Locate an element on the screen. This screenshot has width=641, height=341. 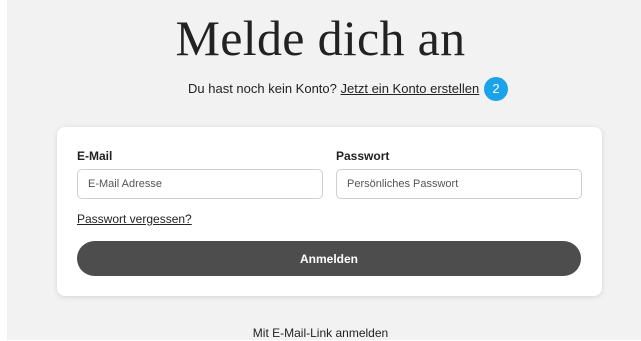
page-title: Melde dich an is located at coordinates (320, 38).